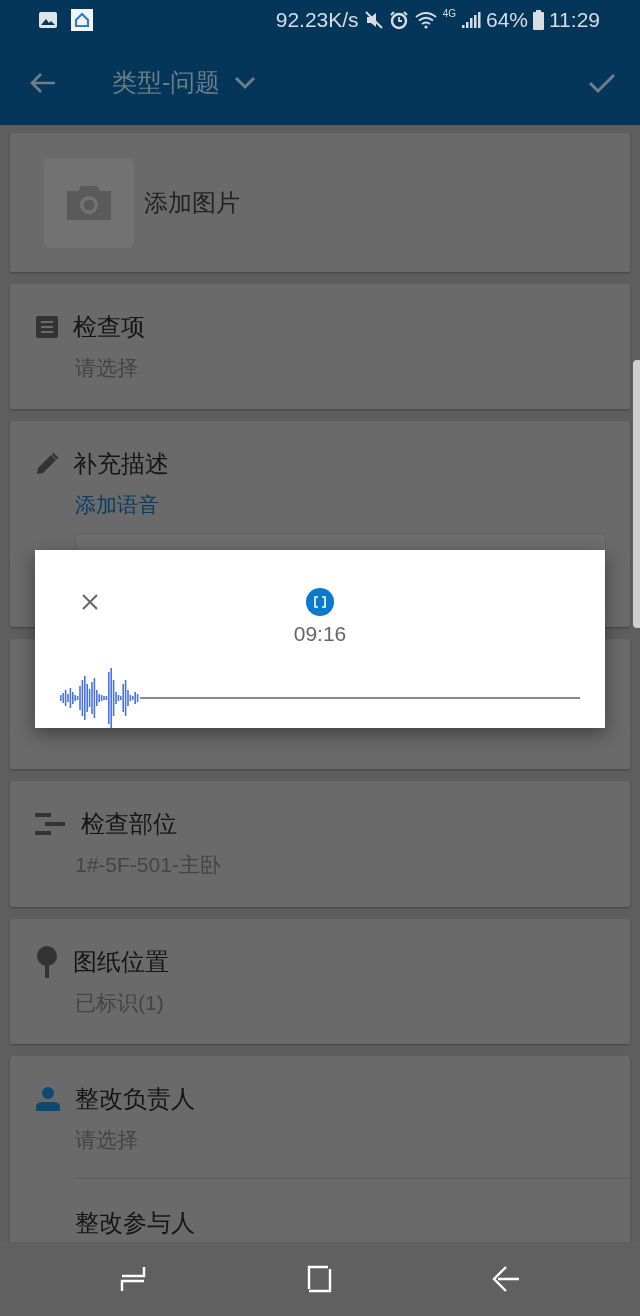 This screenshot has height=1316, width=640. What do you see at coordinates (192, 202) in the screenshot?
I see `add-photo-label: 添加图片` at bounding box center [192, 202].